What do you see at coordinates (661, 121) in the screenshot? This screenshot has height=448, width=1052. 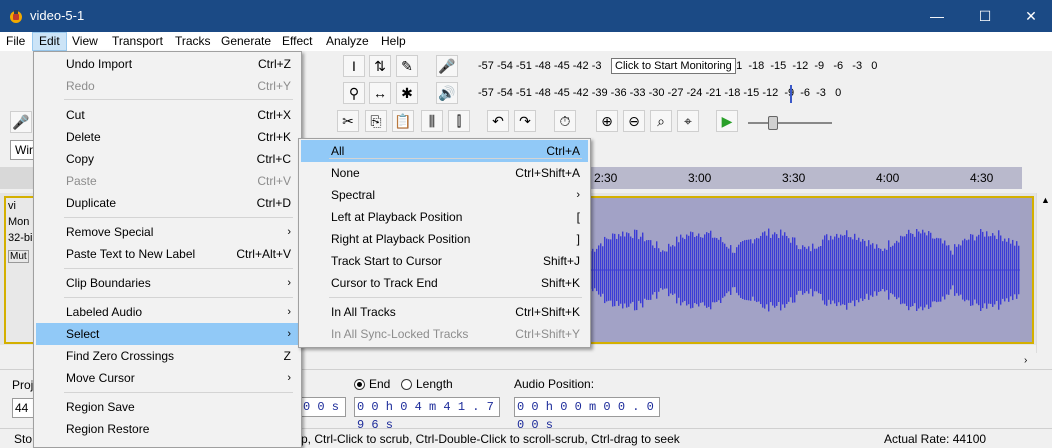 I see `fit-selection-icon: ⌕` at bounding box center [661, 121].